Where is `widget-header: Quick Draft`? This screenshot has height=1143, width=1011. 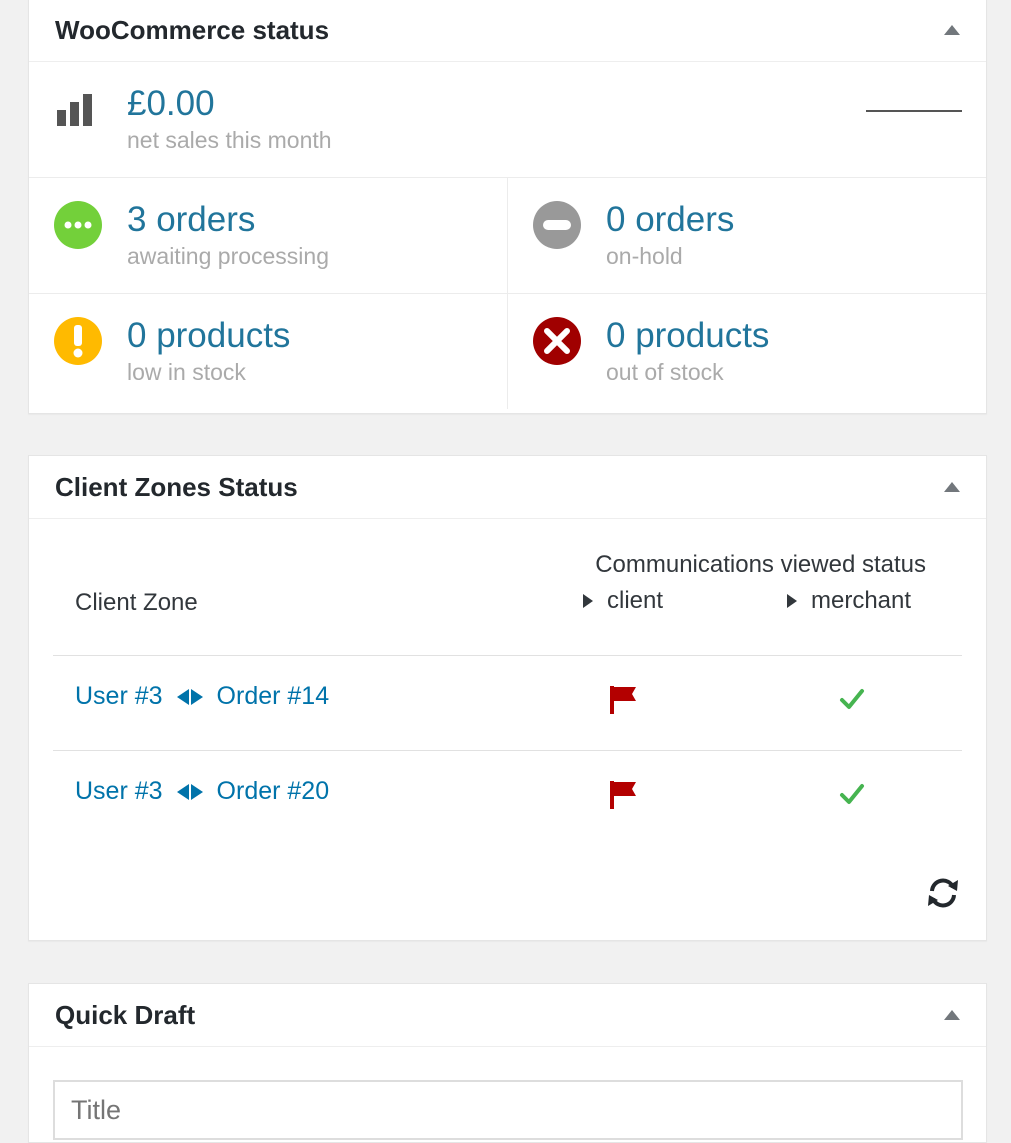 widget-header: Quick Draft is located at coordinates (507, 1015).